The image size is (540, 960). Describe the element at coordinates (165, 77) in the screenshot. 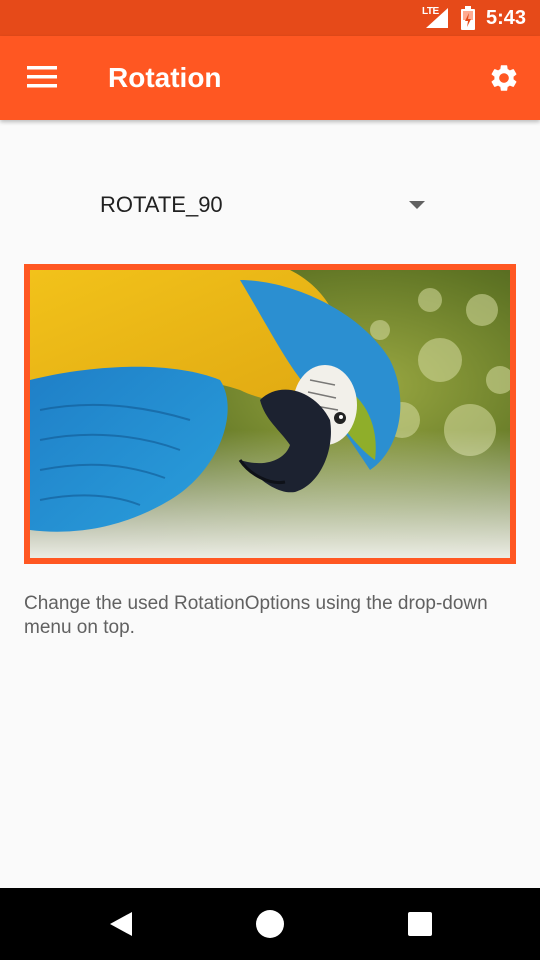

I see `page-title: Rotation` at that location.